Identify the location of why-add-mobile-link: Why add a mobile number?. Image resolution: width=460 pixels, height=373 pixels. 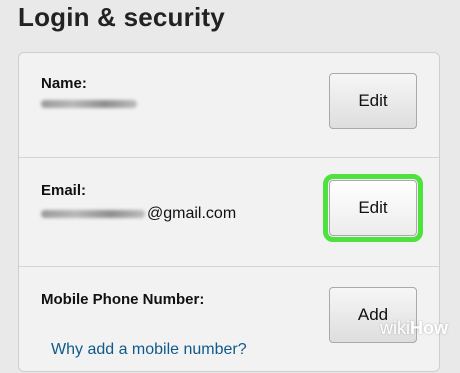
(149, 350).